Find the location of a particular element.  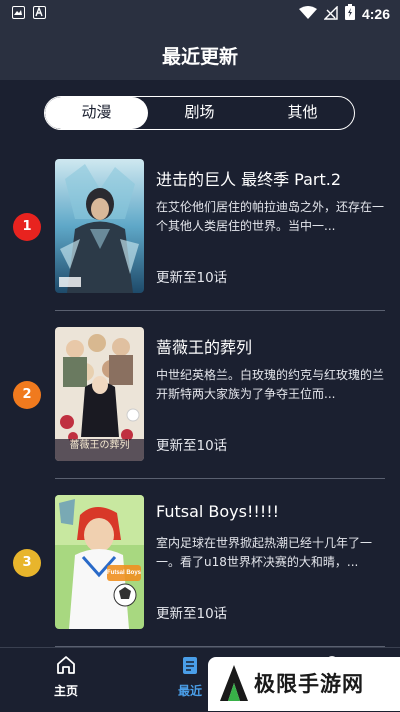

rank-badge: 2 is located at coordinates (27, 395).